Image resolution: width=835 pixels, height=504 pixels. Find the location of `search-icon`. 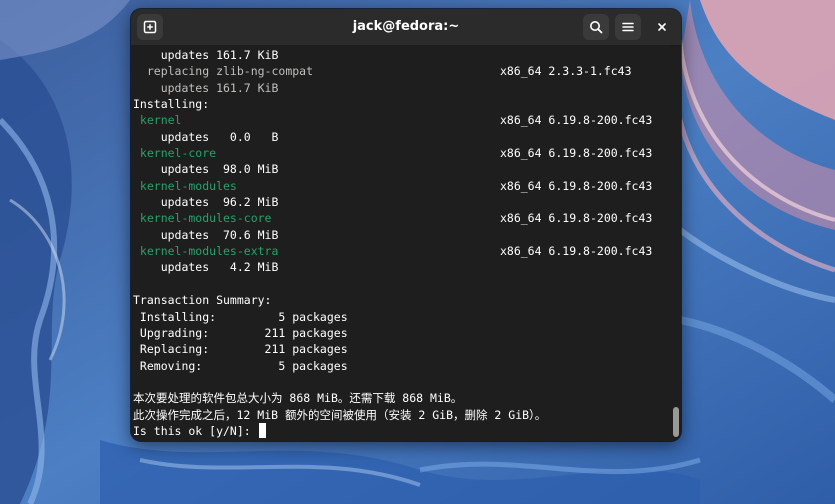

search-icon is located at coordinates (596, 27).